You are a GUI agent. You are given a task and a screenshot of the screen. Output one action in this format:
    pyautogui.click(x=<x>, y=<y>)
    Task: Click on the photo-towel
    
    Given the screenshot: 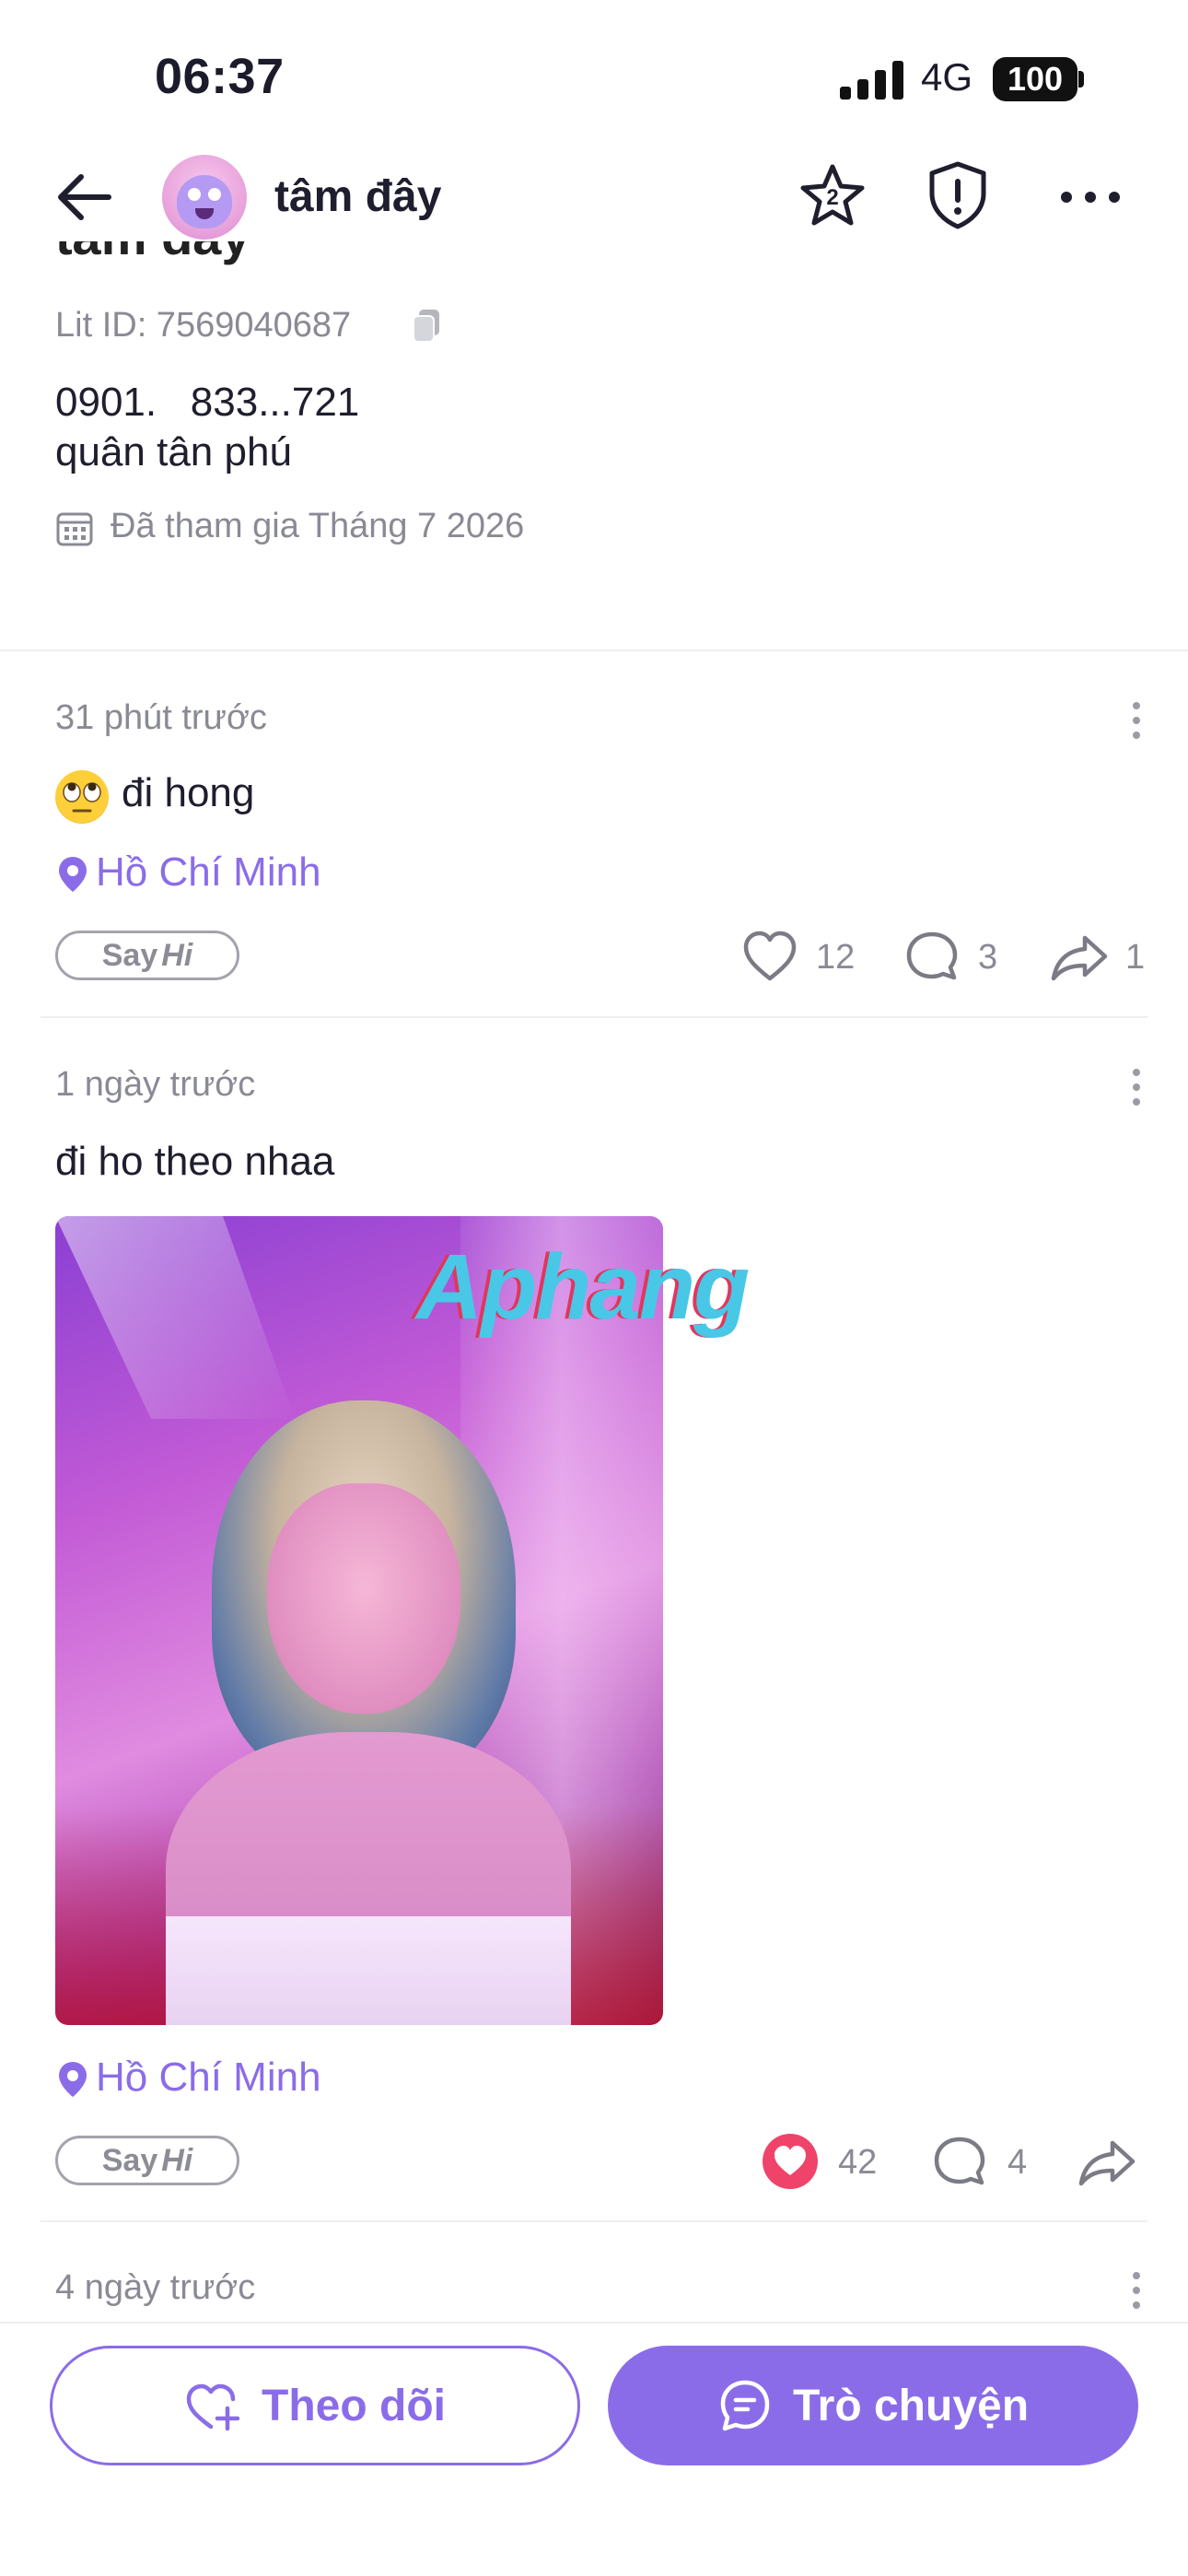 What is the action you would take?
    pyautogui.click(x=369, y=1971)
    